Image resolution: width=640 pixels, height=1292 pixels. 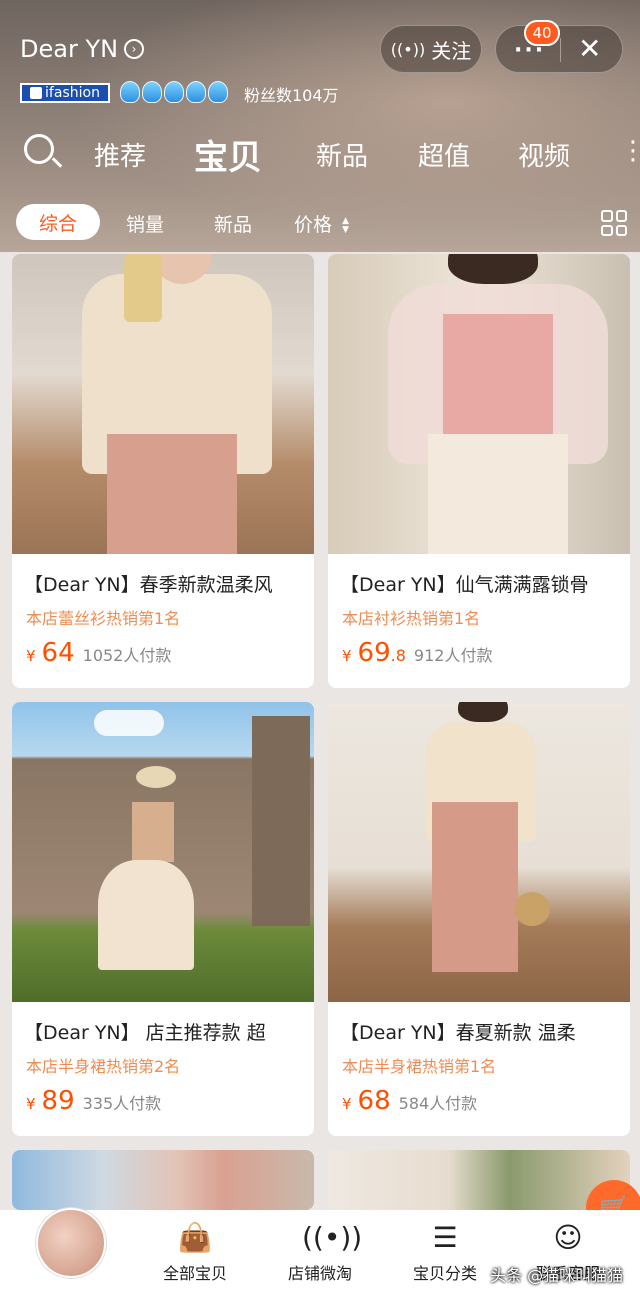 What do you see at coordinates (319, 1273) in the screenshot?
I see `nav-label: 店铺微淘` at bounding box center [319, 1273].